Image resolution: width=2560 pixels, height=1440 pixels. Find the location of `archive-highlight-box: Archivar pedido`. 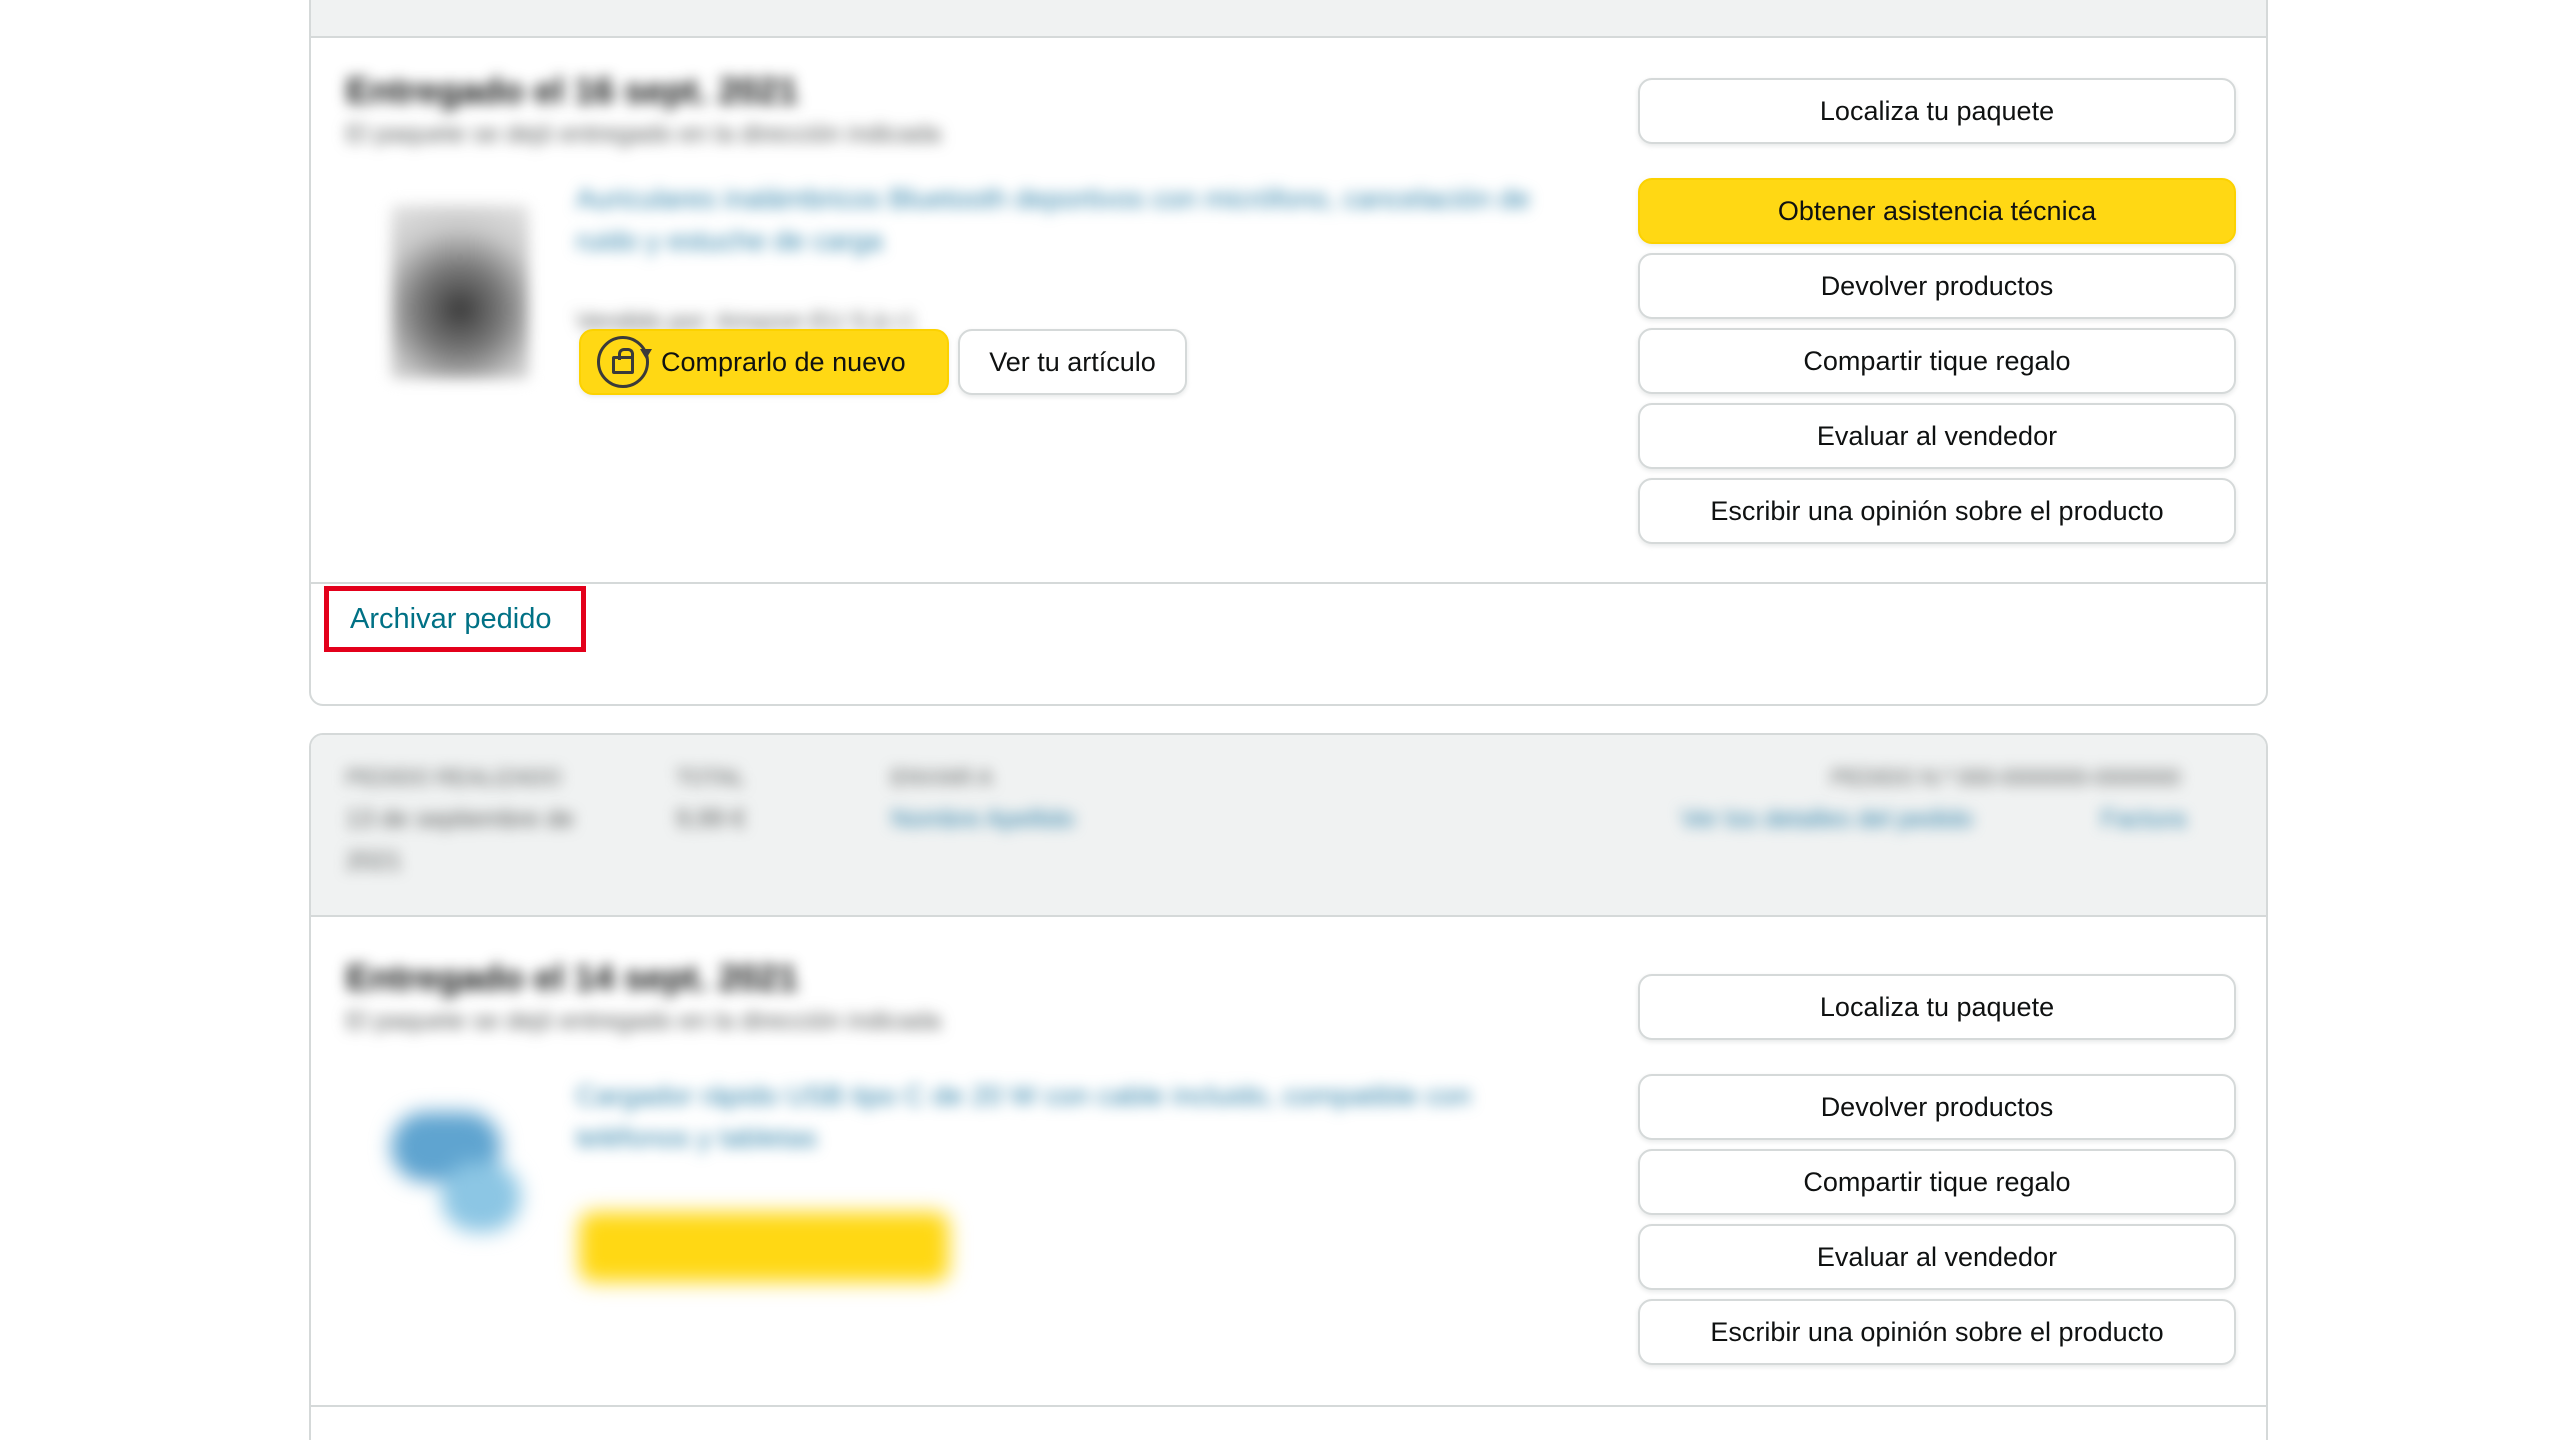

archive-highlight-box: Archivar pedido is located at coordinates (455, 619).